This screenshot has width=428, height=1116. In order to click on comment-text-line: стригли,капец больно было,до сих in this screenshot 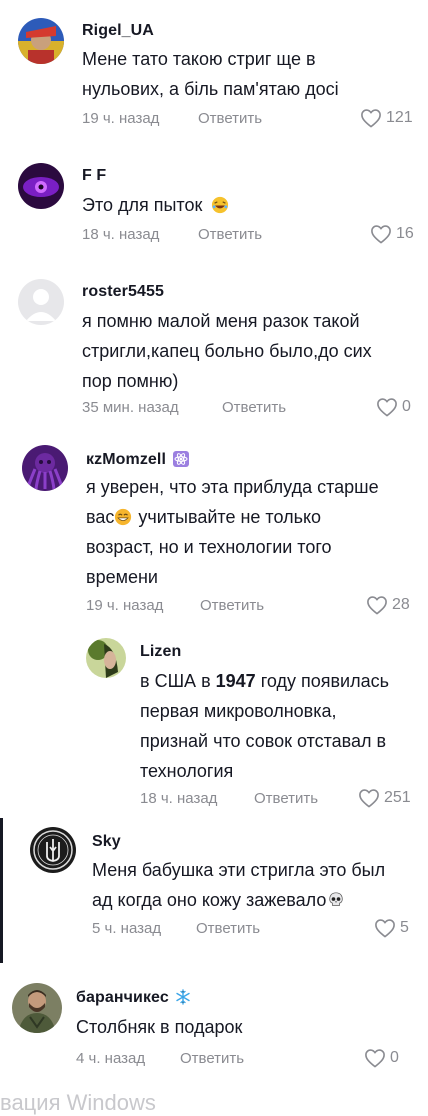, I will do `click(227, 351)`.